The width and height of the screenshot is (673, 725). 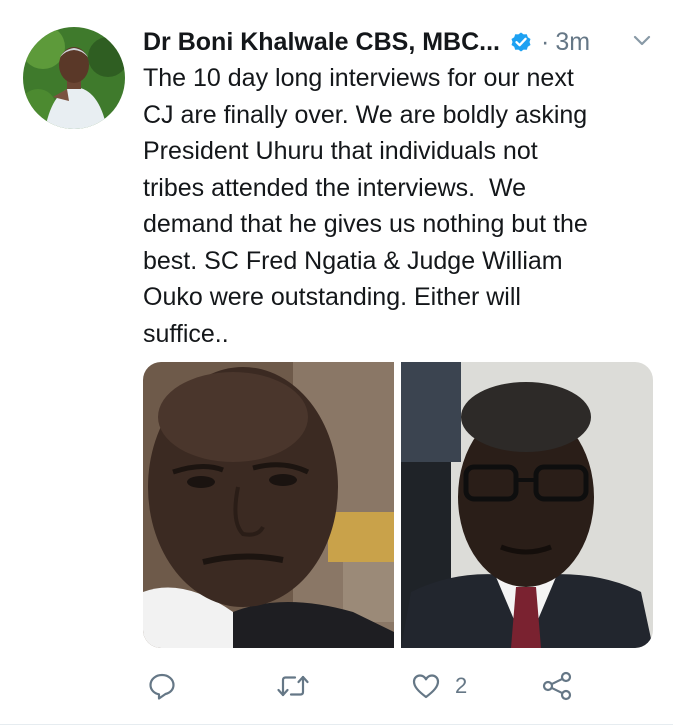 I want to click on tweet-header: Dr Boni Khalwale CBS, MBC... · 3m, so click(x=398, y=42).